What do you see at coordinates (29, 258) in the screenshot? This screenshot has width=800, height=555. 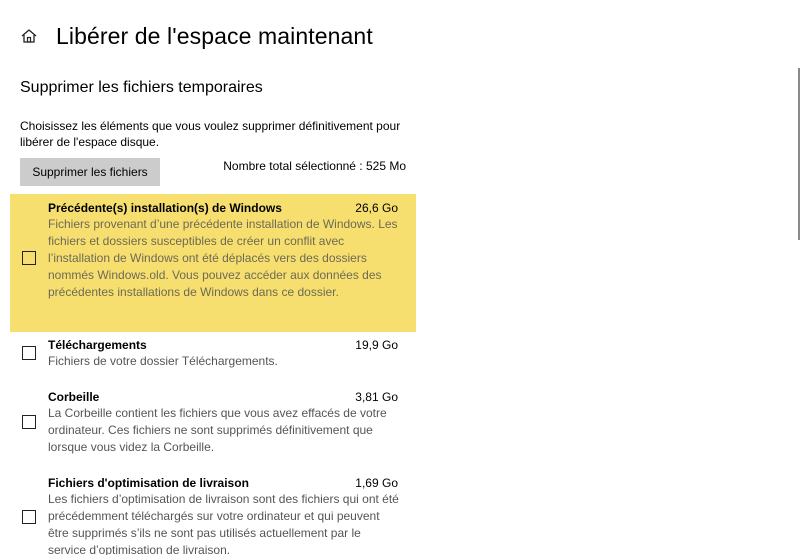 I see `checkbox-windows-old` at bounding box center [29, 258].